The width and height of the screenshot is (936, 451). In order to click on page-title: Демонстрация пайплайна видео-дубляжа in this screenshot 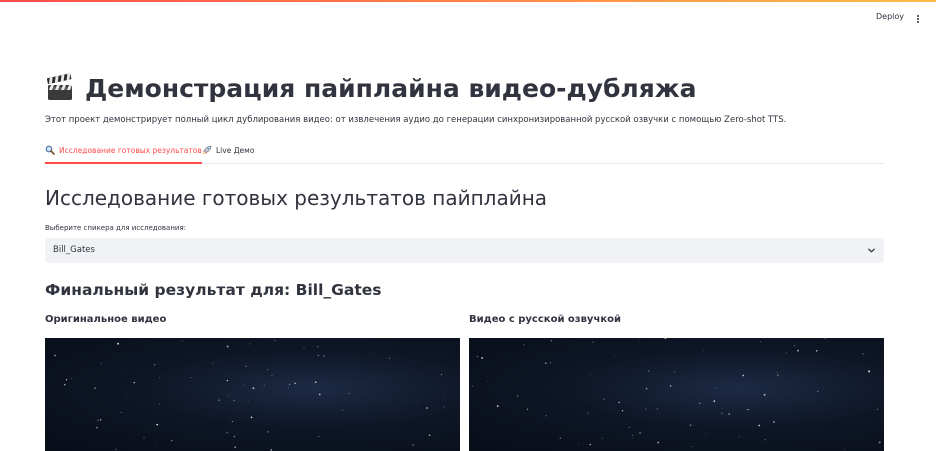, I will do `click(391, 88)`.